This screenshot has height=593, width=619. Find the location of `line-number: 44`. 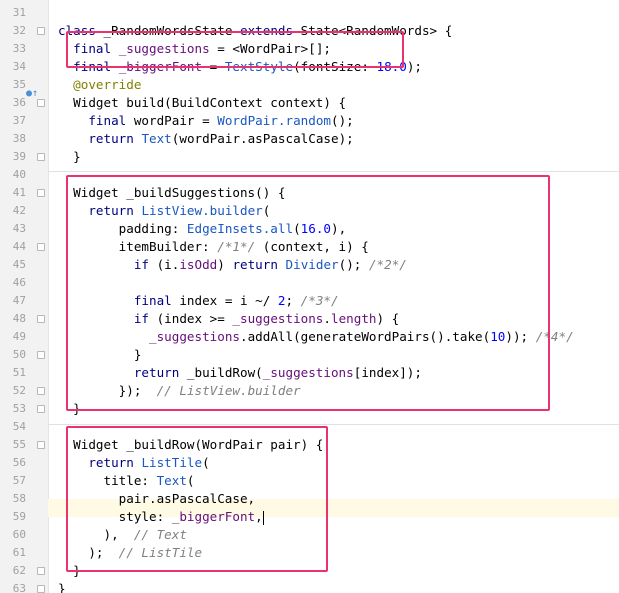

line-number: 44 is located at coordinates (19, 246).